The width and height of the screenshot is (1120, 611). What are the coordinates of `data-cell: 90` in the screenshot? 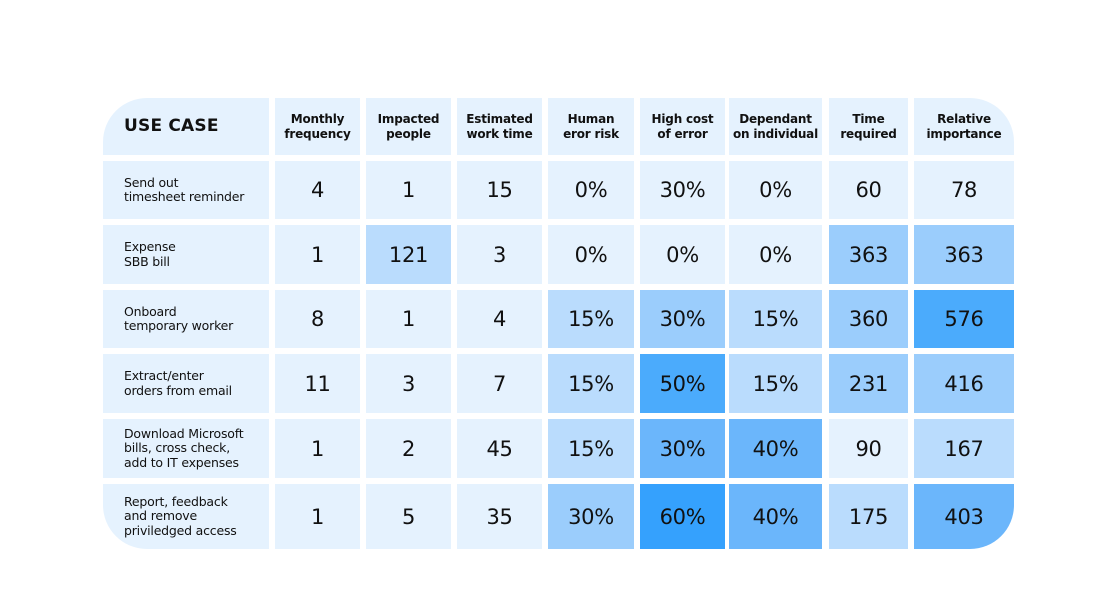 It's located at (868, 448).